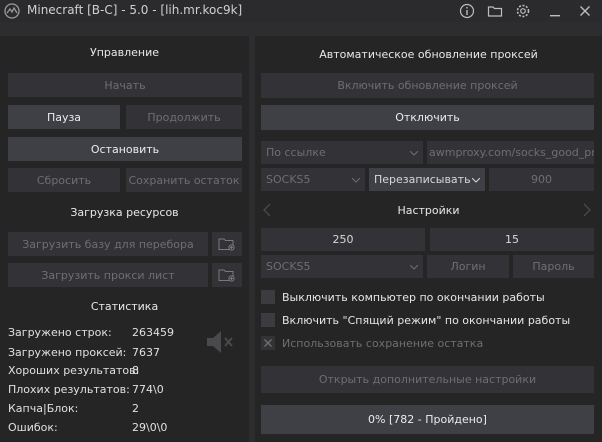  Describe the element at coordinates (468, 266) in the screenshot. I see `login-input: Логин` at that location.